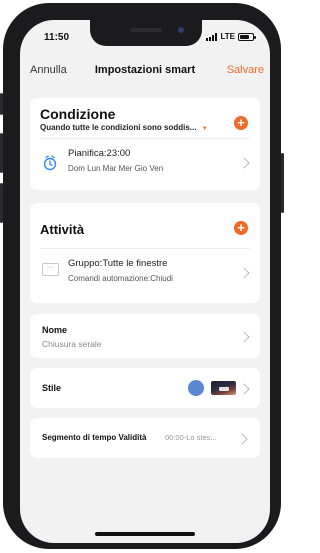  I want to click on window-group-icon: ···, so click(50, 269).